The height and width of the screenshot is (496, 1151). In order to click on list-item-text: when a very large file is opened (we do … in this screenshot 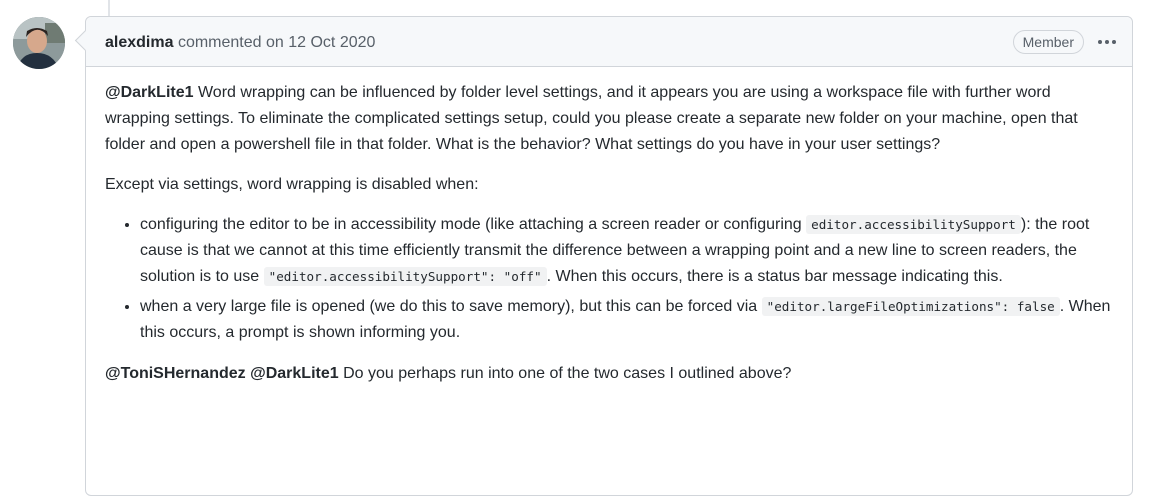, I will do `click(451, 306)`.